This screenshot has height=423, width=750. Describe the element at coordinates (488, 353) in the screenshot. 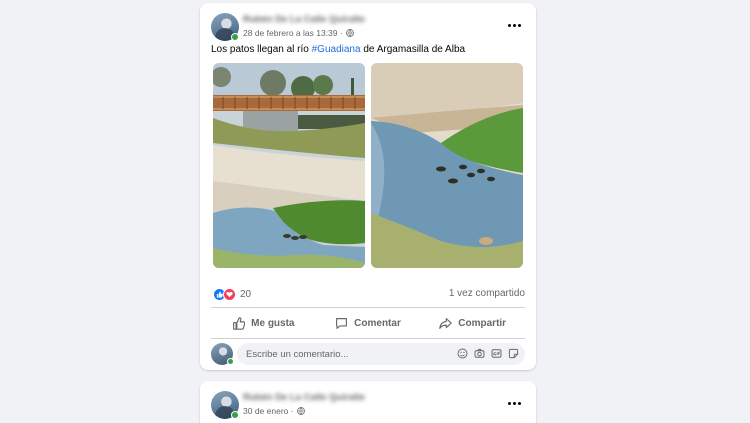

I see `comment-tools` at that location.